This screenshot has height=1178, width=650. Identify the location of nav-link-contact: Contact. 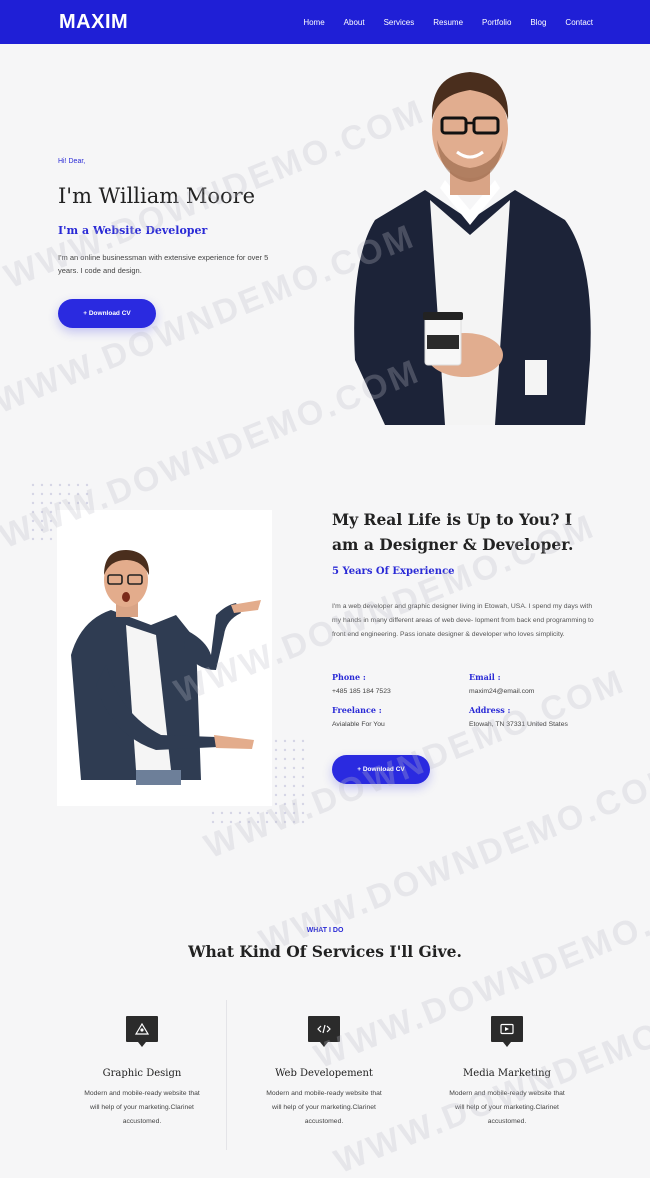
(579, 22).